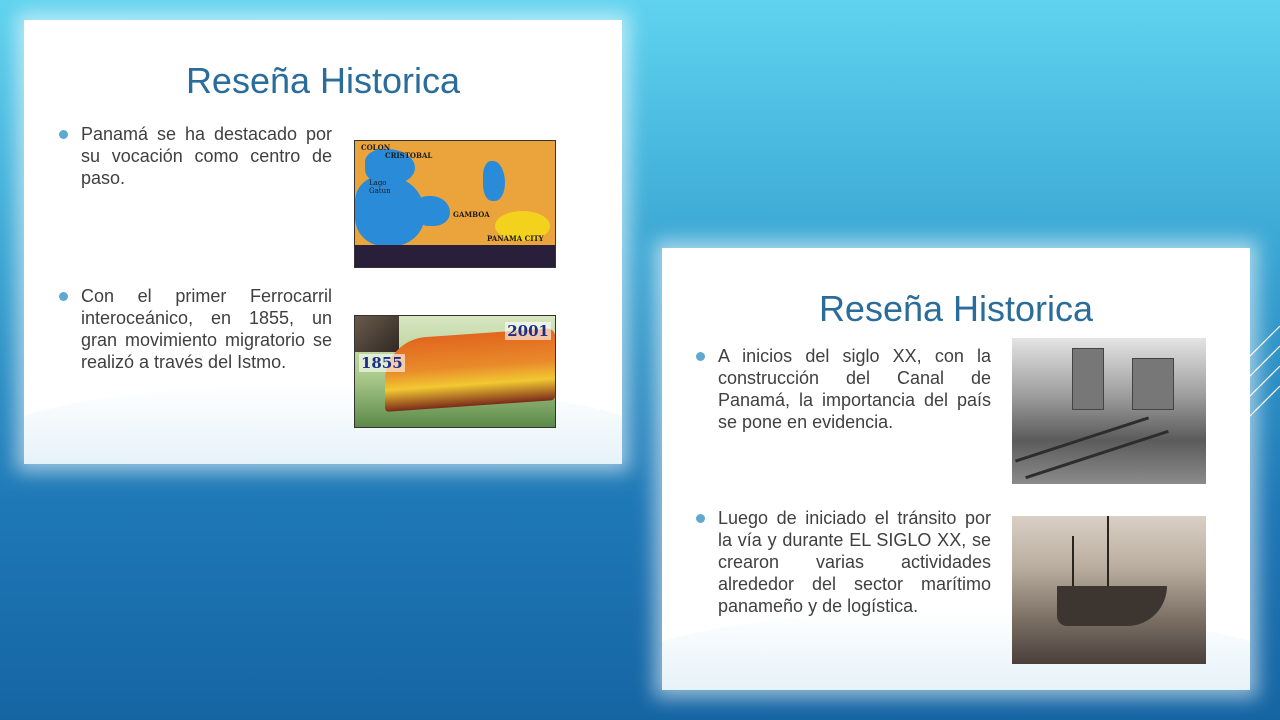 This screenshot has height=720, width=1280. I want to click on old-train-photo, so click(377, 334).